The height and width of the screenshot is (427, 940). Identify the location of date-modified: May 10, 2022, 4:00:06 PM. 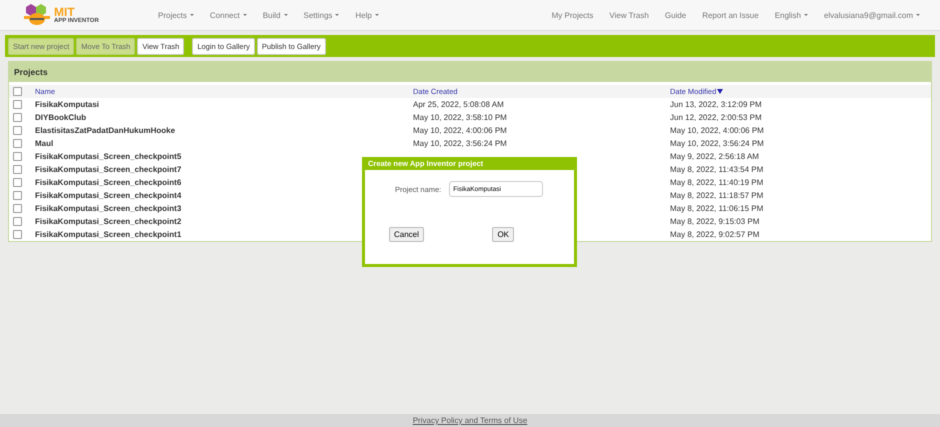
(717, 130).